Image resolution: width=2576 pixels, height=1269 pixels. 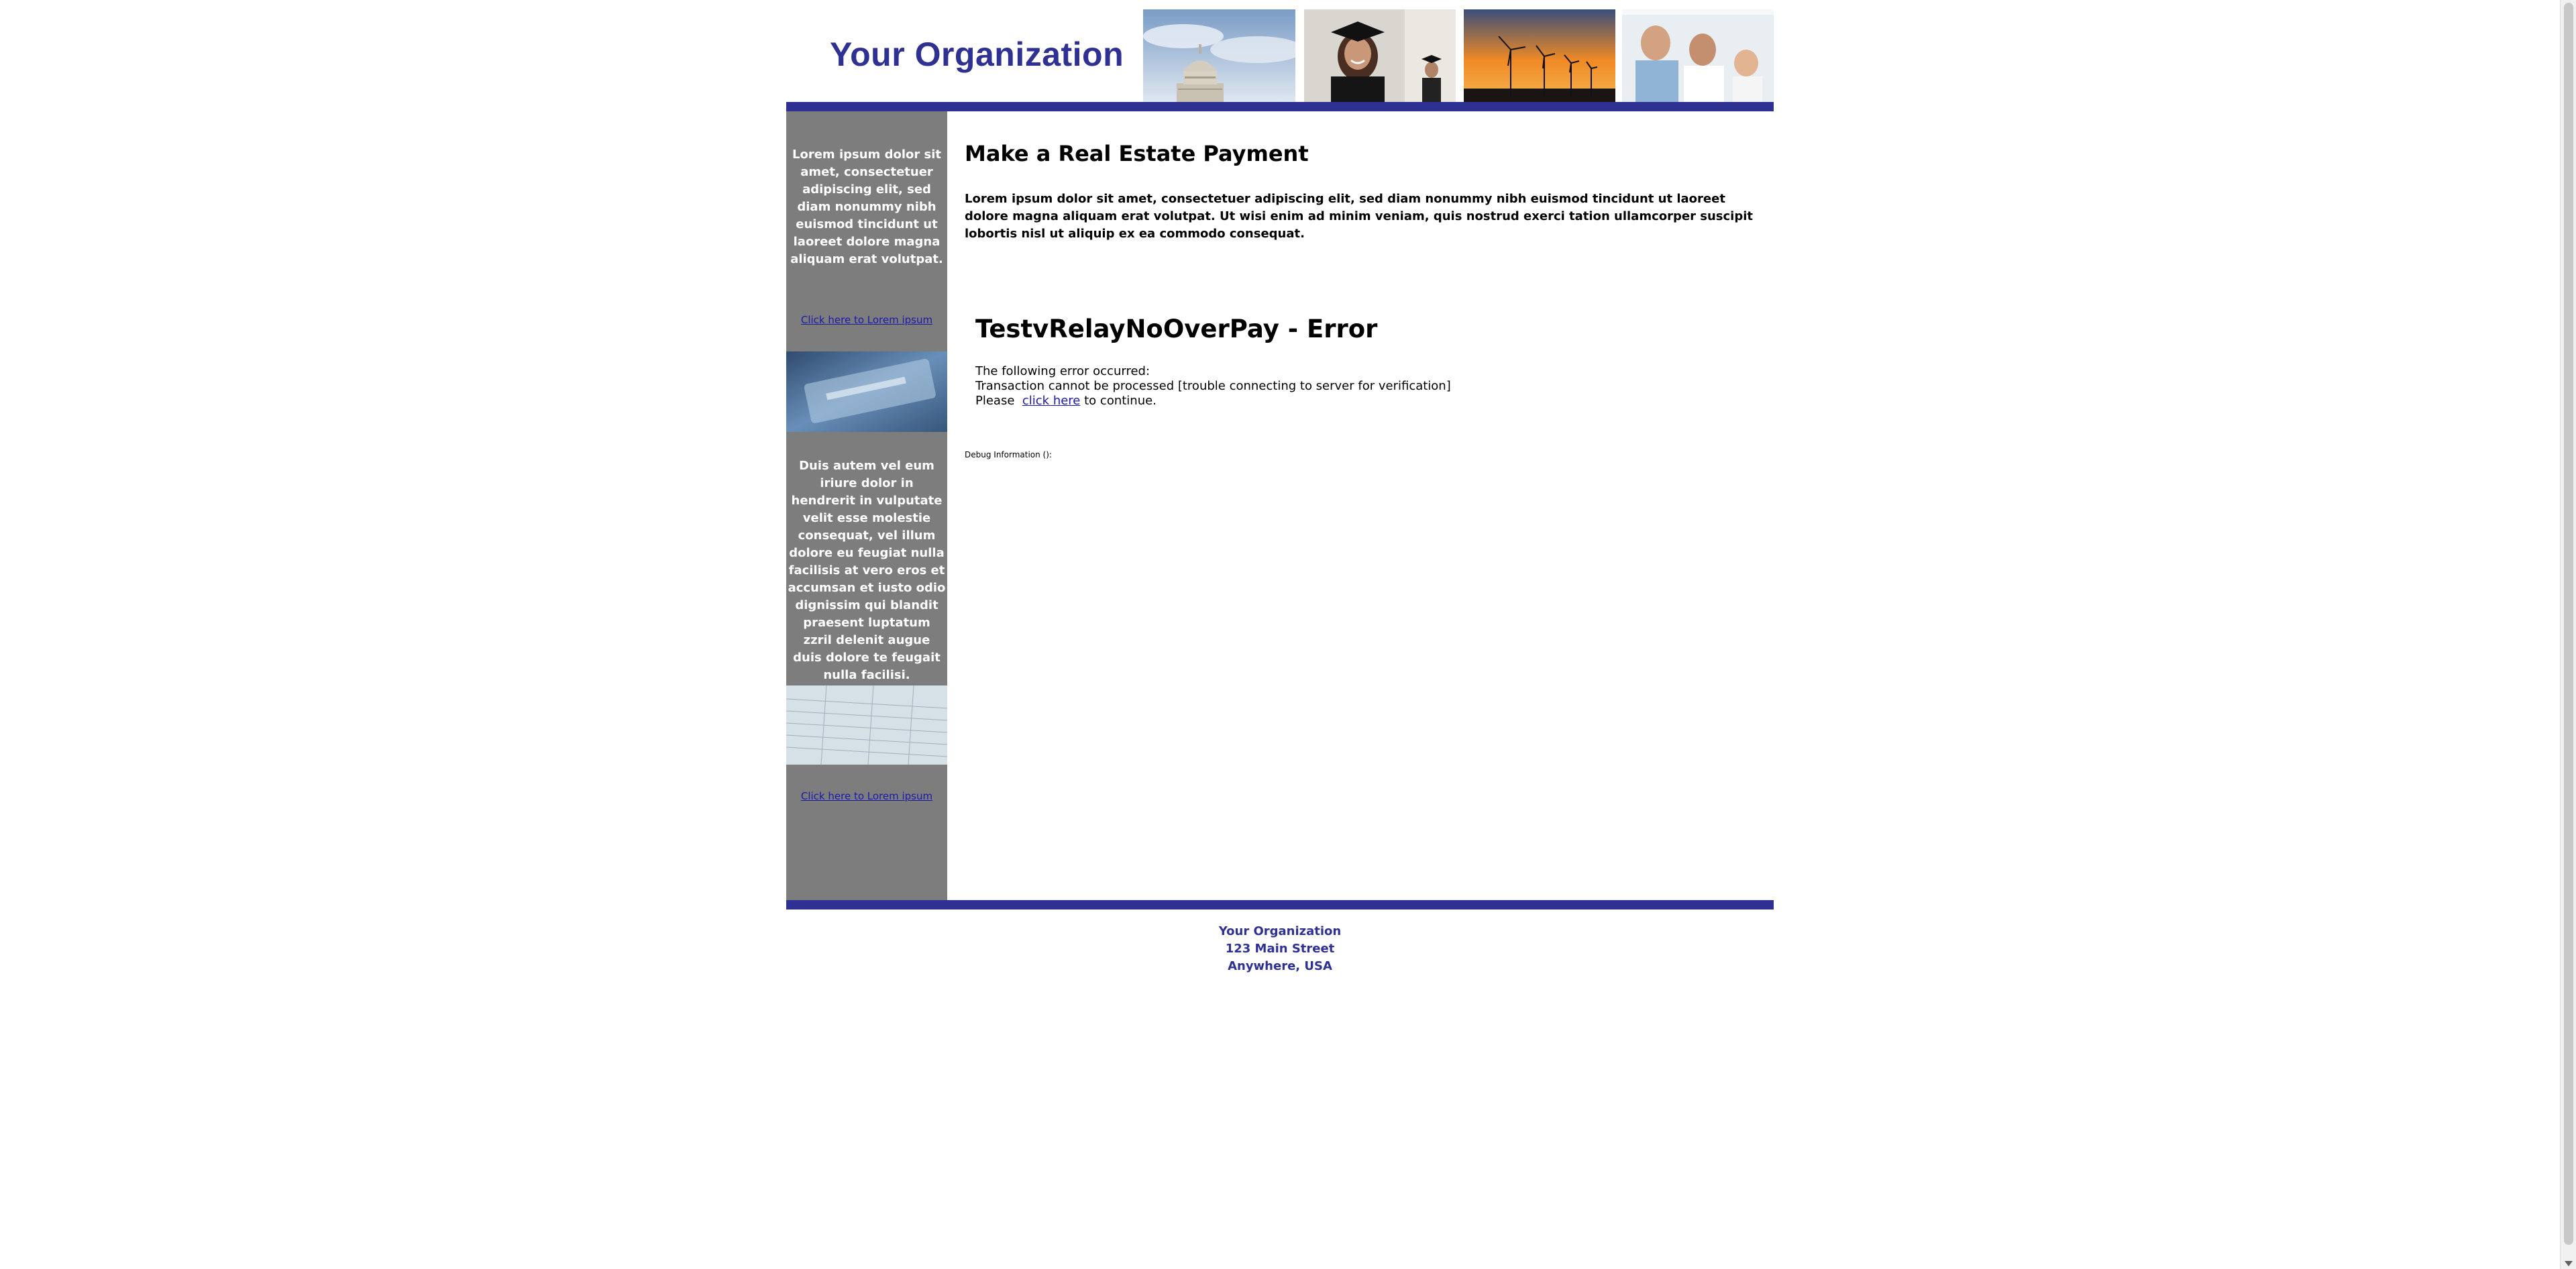 I want to click on org-logo-title: Your Organization, so click(x=977, y=54).